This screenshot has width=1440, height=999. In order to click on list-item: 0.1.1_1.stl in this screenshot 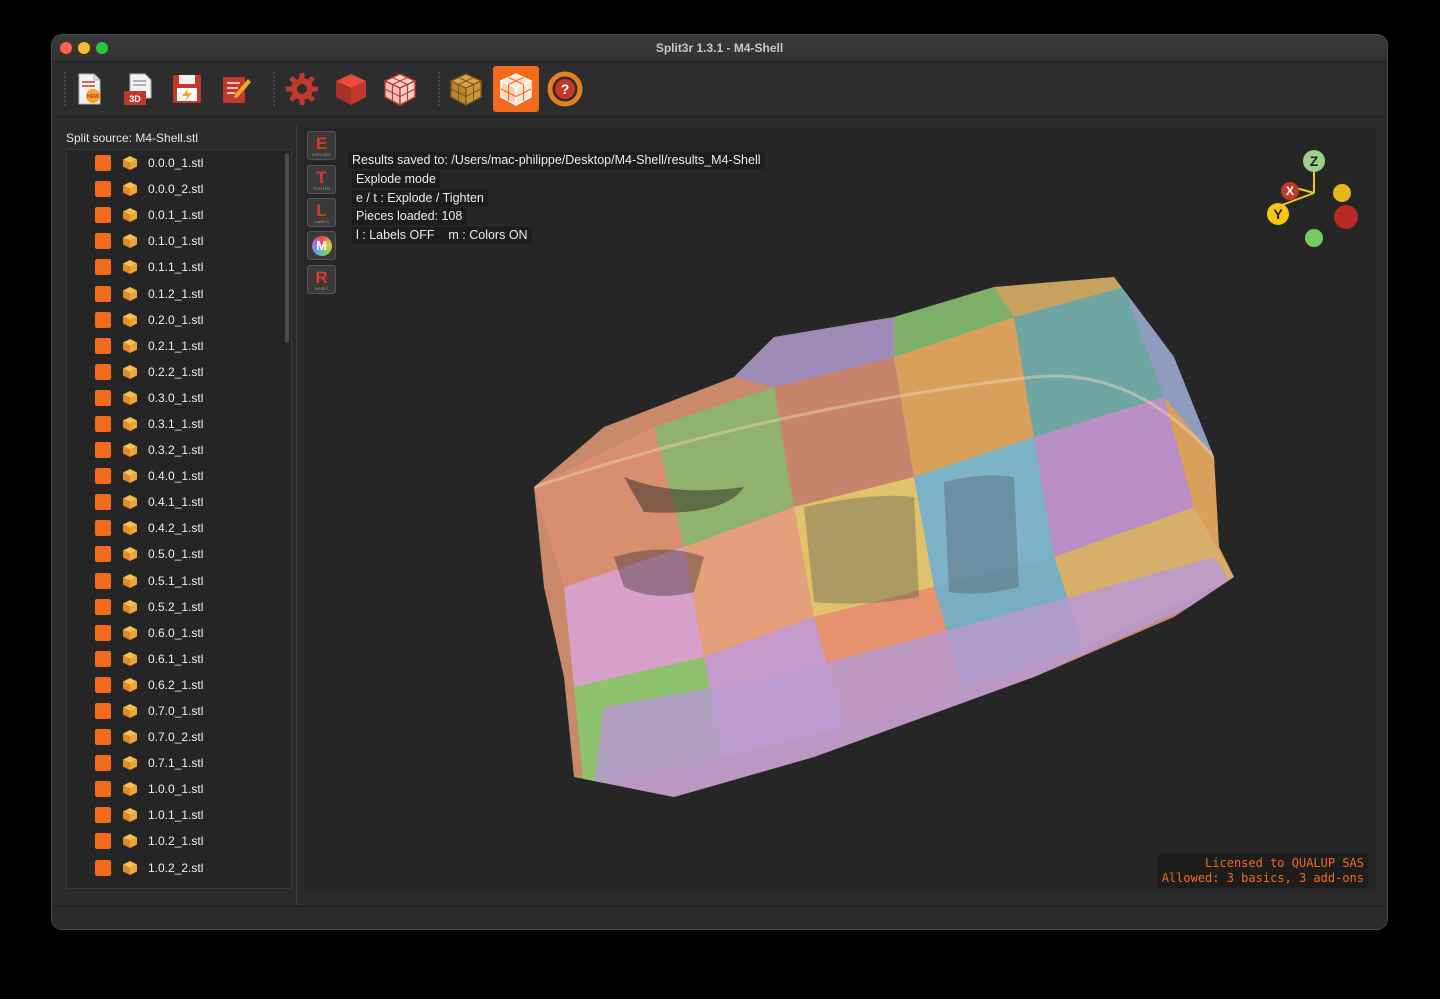, I will do `click(179, 267)`.